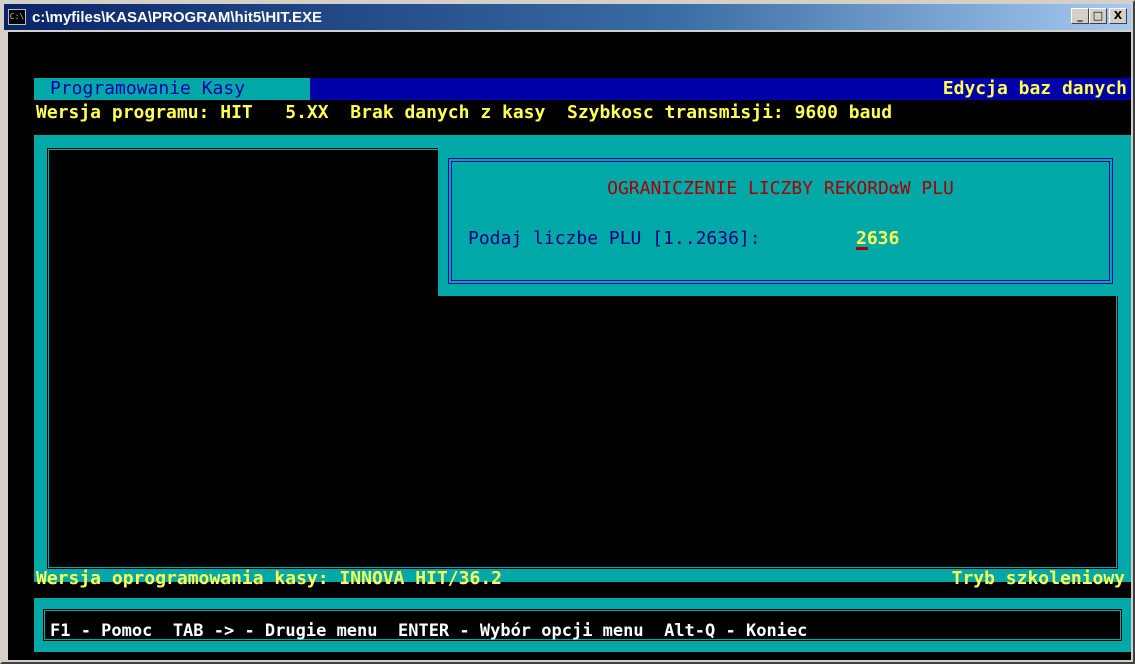 The width and height of the screenshot is (1135, 664). What do you see at coordinates (1080, 16) in the screenshot?
I see `minimize-button: _` at bounding box center [1080, 16].